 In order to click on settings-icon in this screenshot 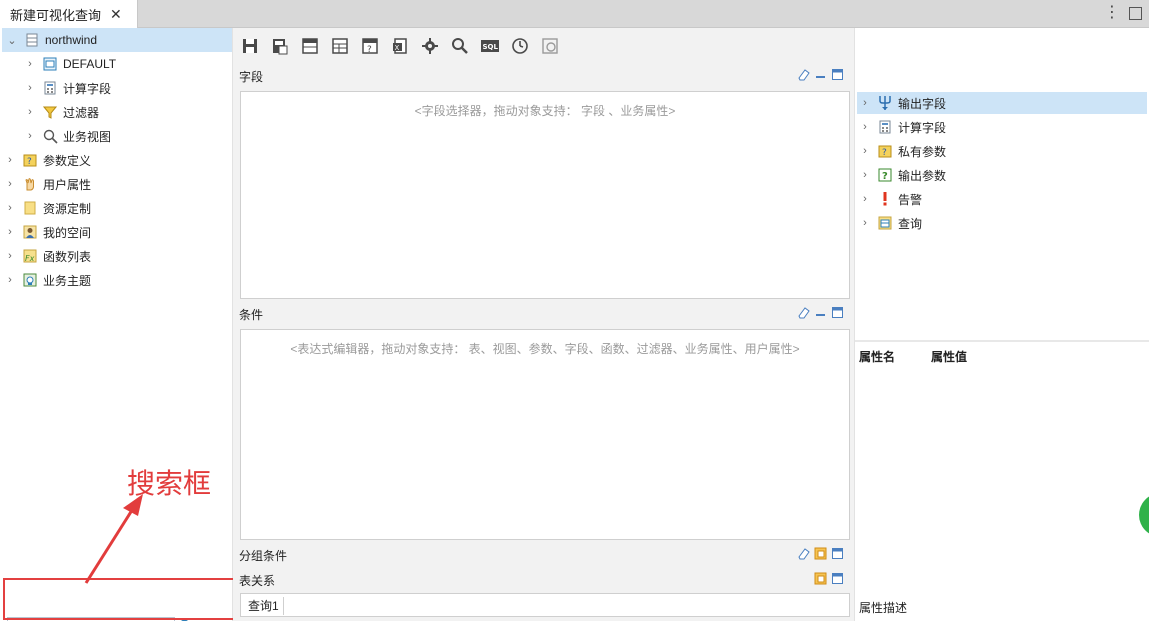, I will do `click(430, 46)`.